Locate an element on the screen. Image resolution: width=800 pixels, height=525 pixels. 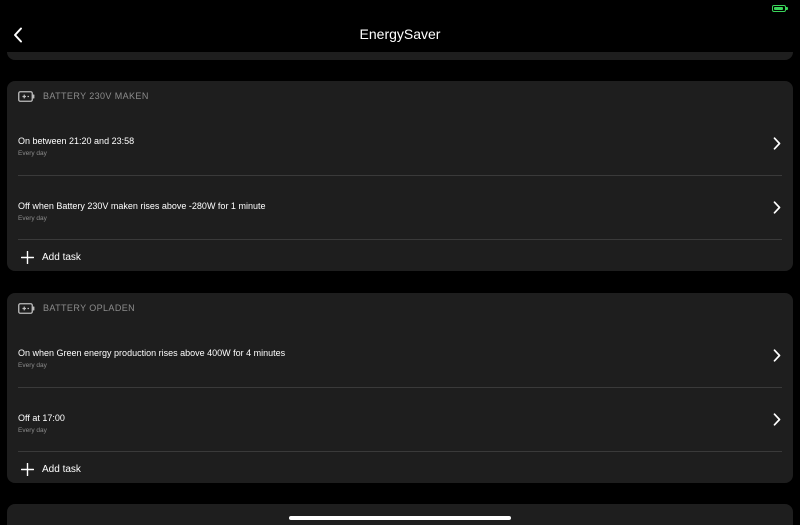
device-name: BATTERY OPLADEN is located at coordinates (89, 308).